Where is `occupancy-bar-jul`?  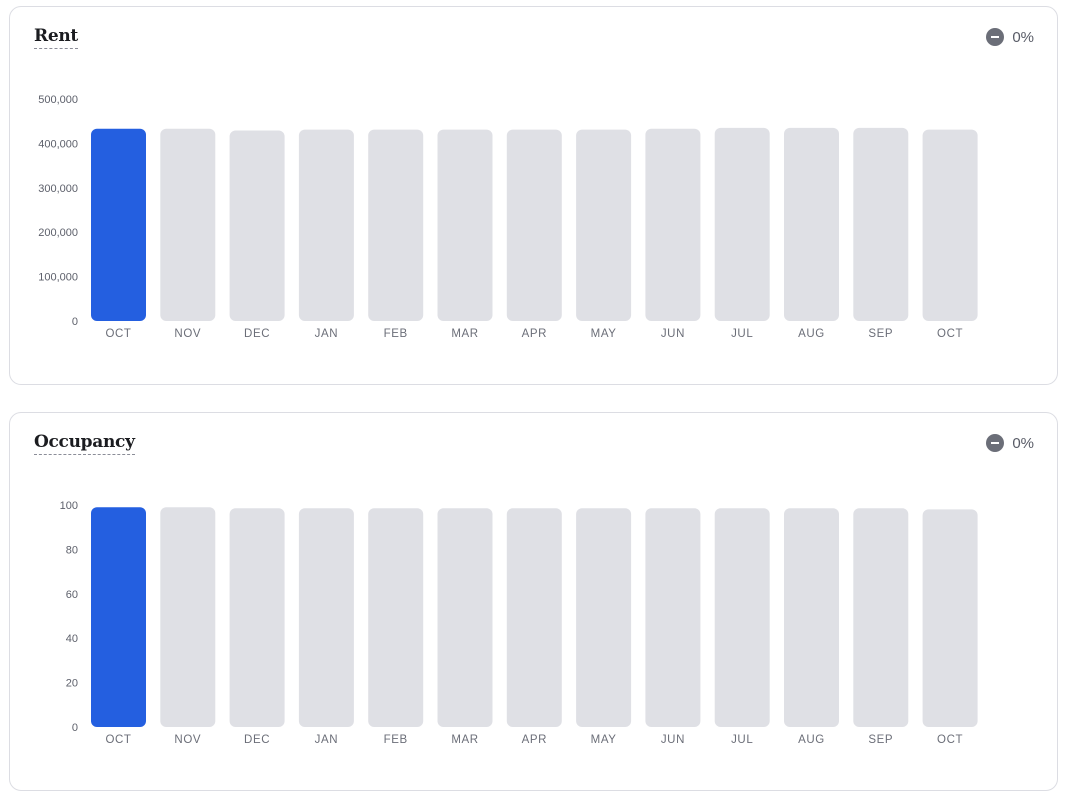
occupancy-bar-jul is located at coordinates (742, 617).